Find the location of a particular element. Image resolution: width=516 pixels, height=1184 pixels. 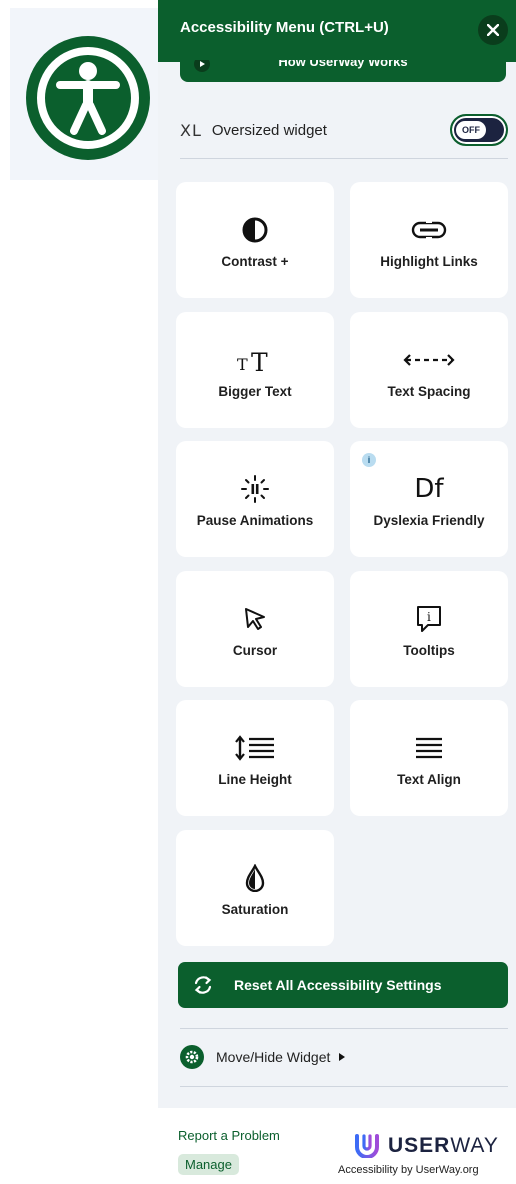

tile-line-height: Line Height is located at coordinates (255, 758).